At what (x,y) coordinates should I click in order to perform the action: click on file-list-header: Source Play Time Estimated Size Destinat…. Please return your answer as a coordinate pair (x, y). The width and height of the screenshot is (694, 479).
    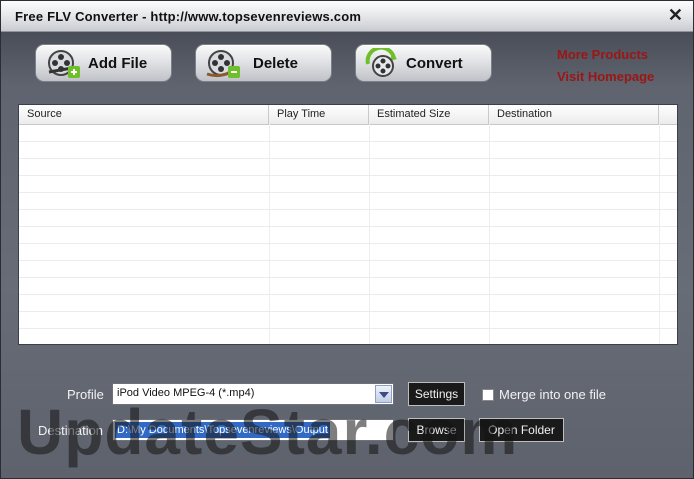
    Looking at the image, I should click on (348, 115).